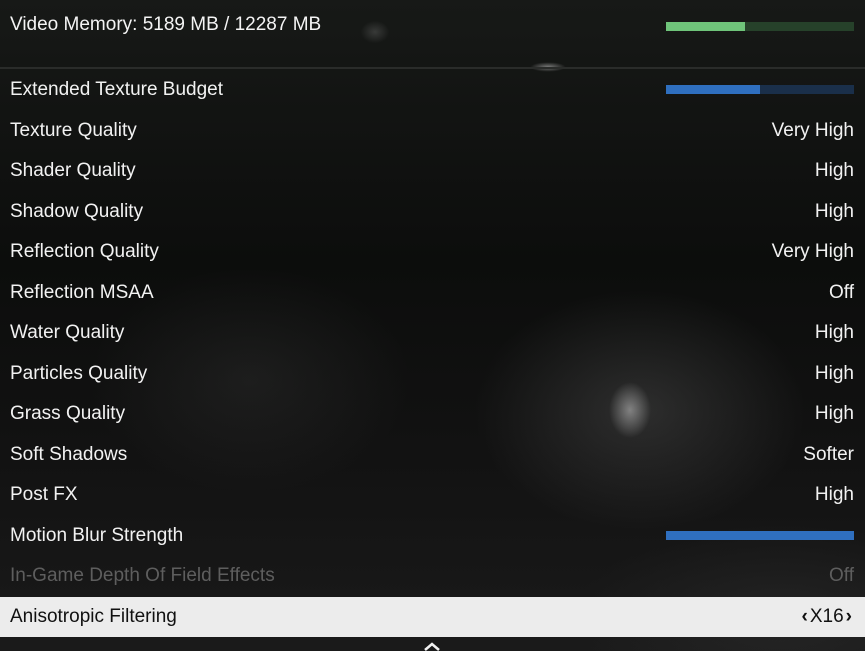 This screenshot has width=865, height=651. Describe the element at coordinates (142, 575) in the screenshot. I see `setting-label: In-Game Depth Of Field Effects` at that location.